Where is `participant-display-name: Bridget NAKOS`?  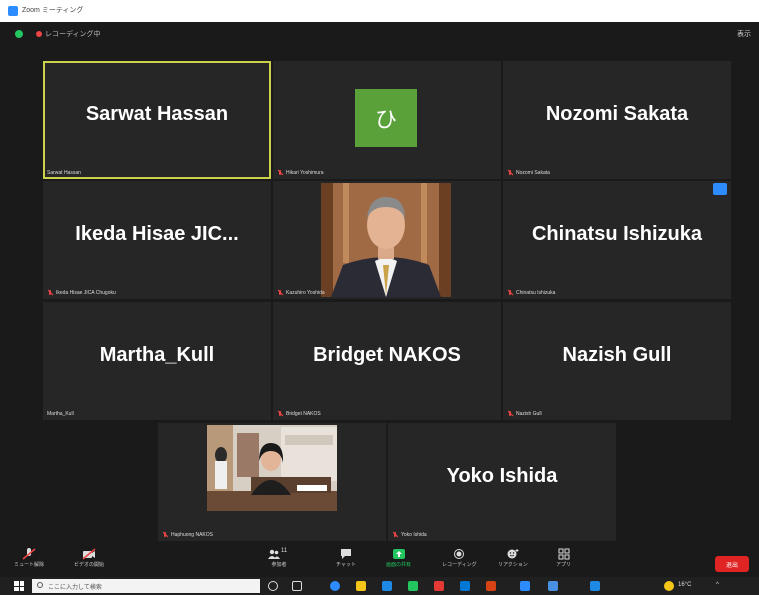 participant-display-name: Bridget NAKOS is located at coordinates (387, 354).